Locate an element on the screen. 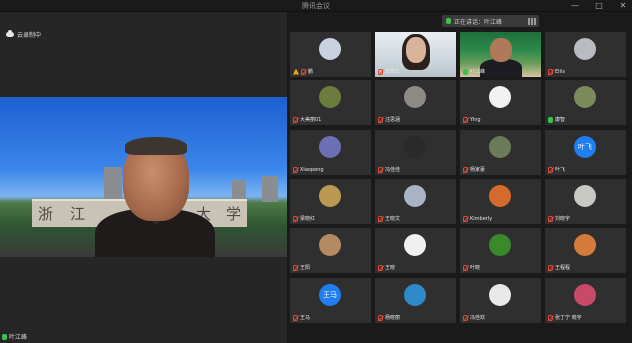  participant-tile: 张丁宁 晓宇 is located at coordinates (585, 300).